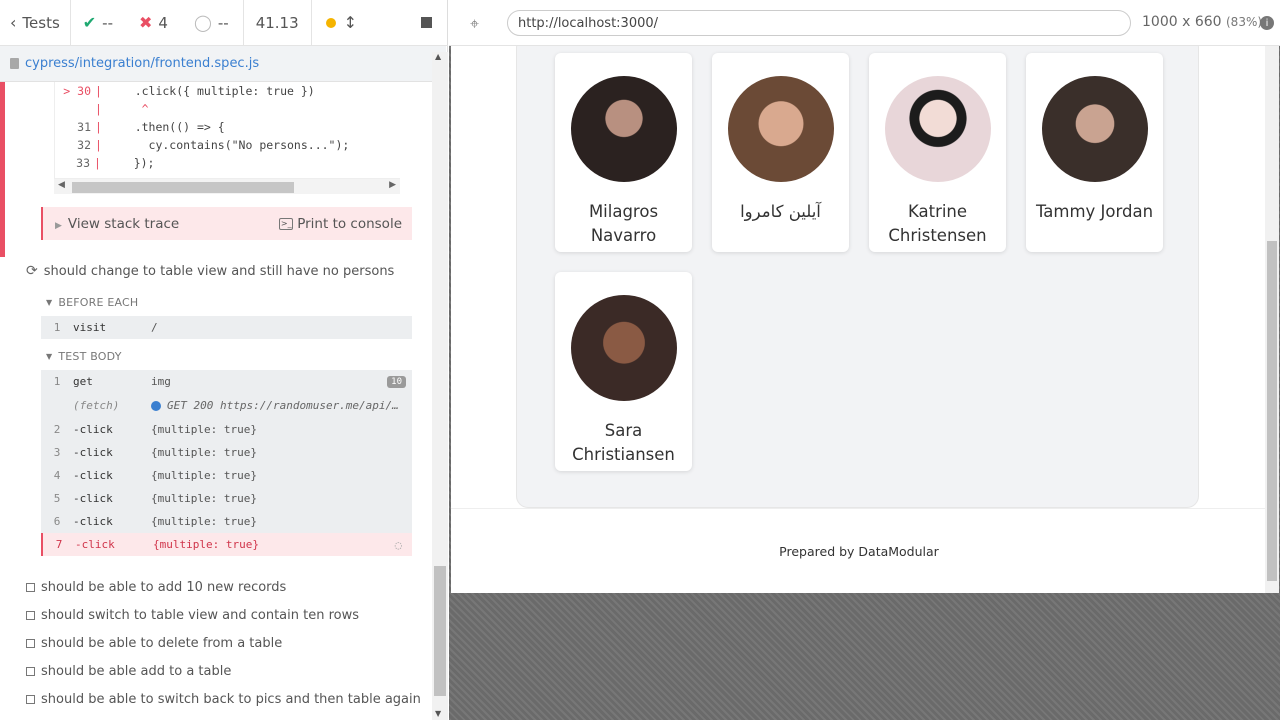  I want to click on print-label: Print to console, so click(349, 223).